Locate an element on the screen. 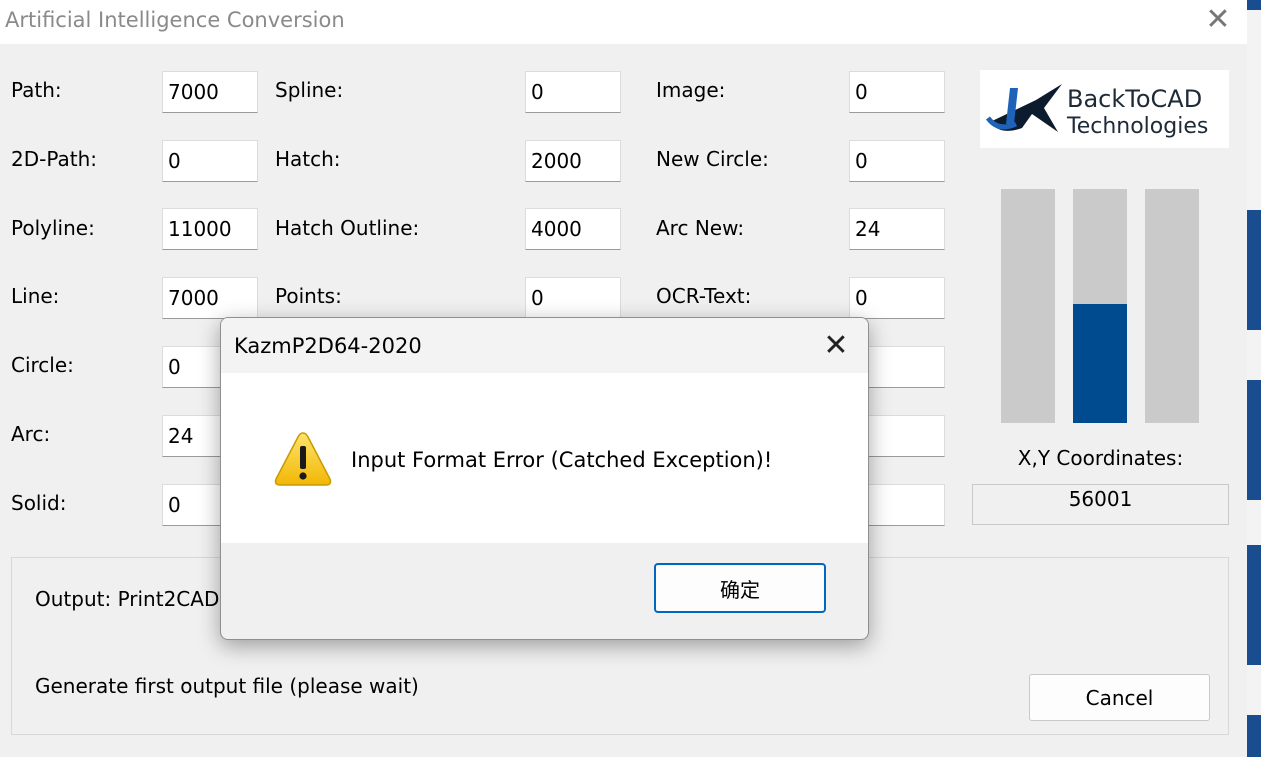  dialog-title: KazmP2D64-2020 is located at coordinates (328, 346).